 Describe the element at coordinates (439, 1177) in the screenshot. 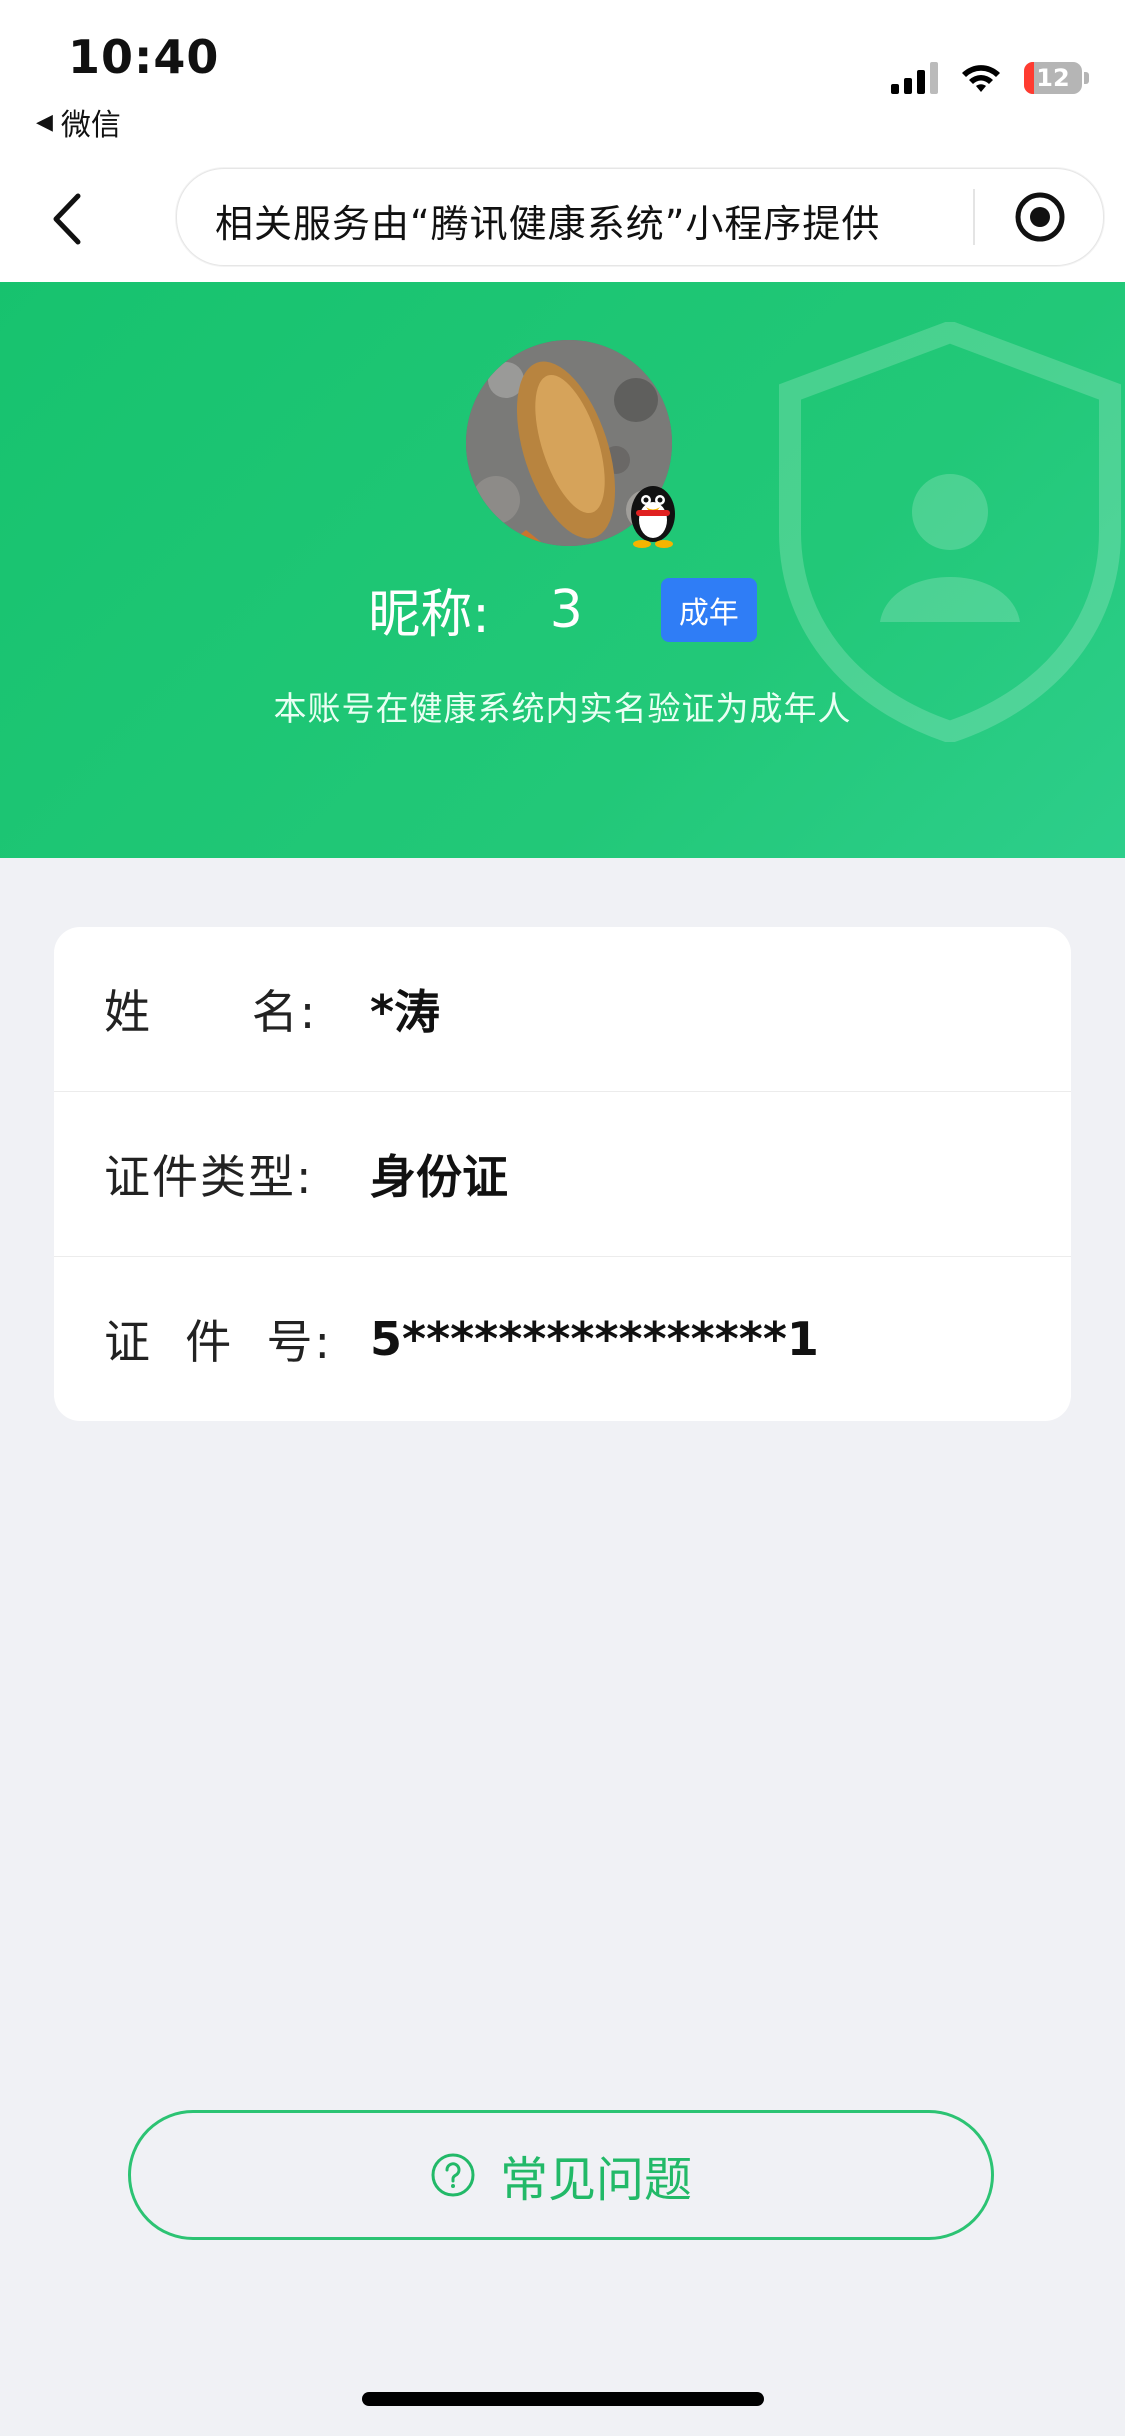

I see `id-type-value: 身份证` at that location.